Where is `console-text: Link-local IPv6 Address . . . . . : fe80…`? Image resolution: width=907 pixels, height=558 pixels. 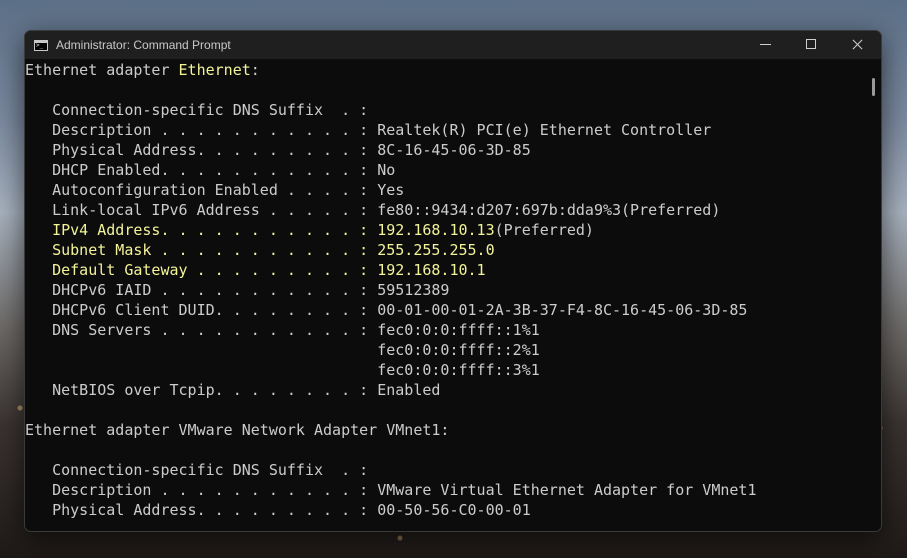 console-text: Link-local IPv6 Address . . . . . : fe80… is located at coordinates (373, 210).